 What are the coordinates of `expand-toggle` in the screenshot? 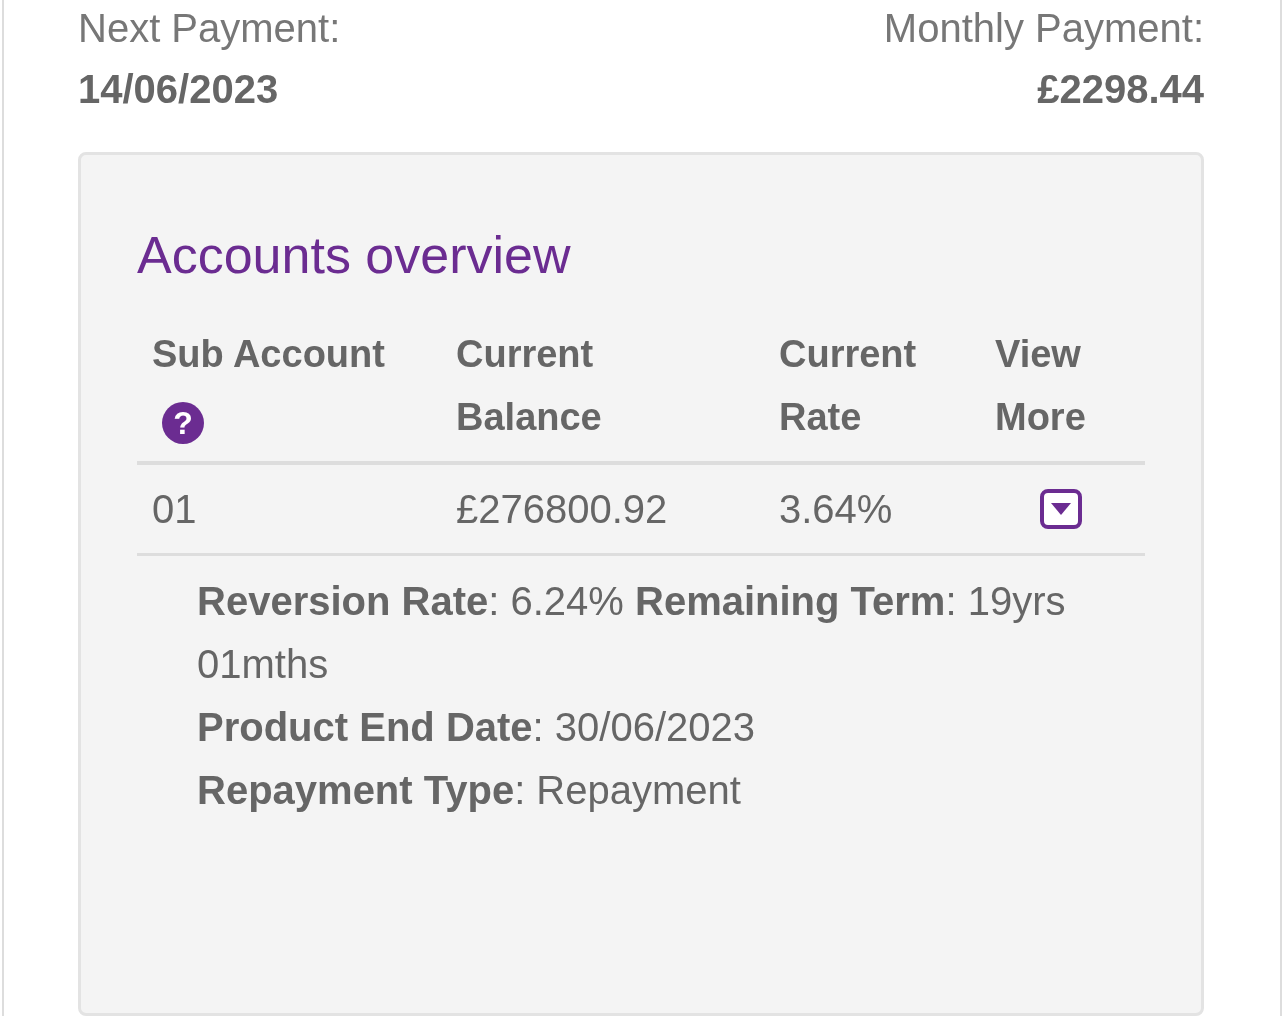 It's located at (1061, 509).